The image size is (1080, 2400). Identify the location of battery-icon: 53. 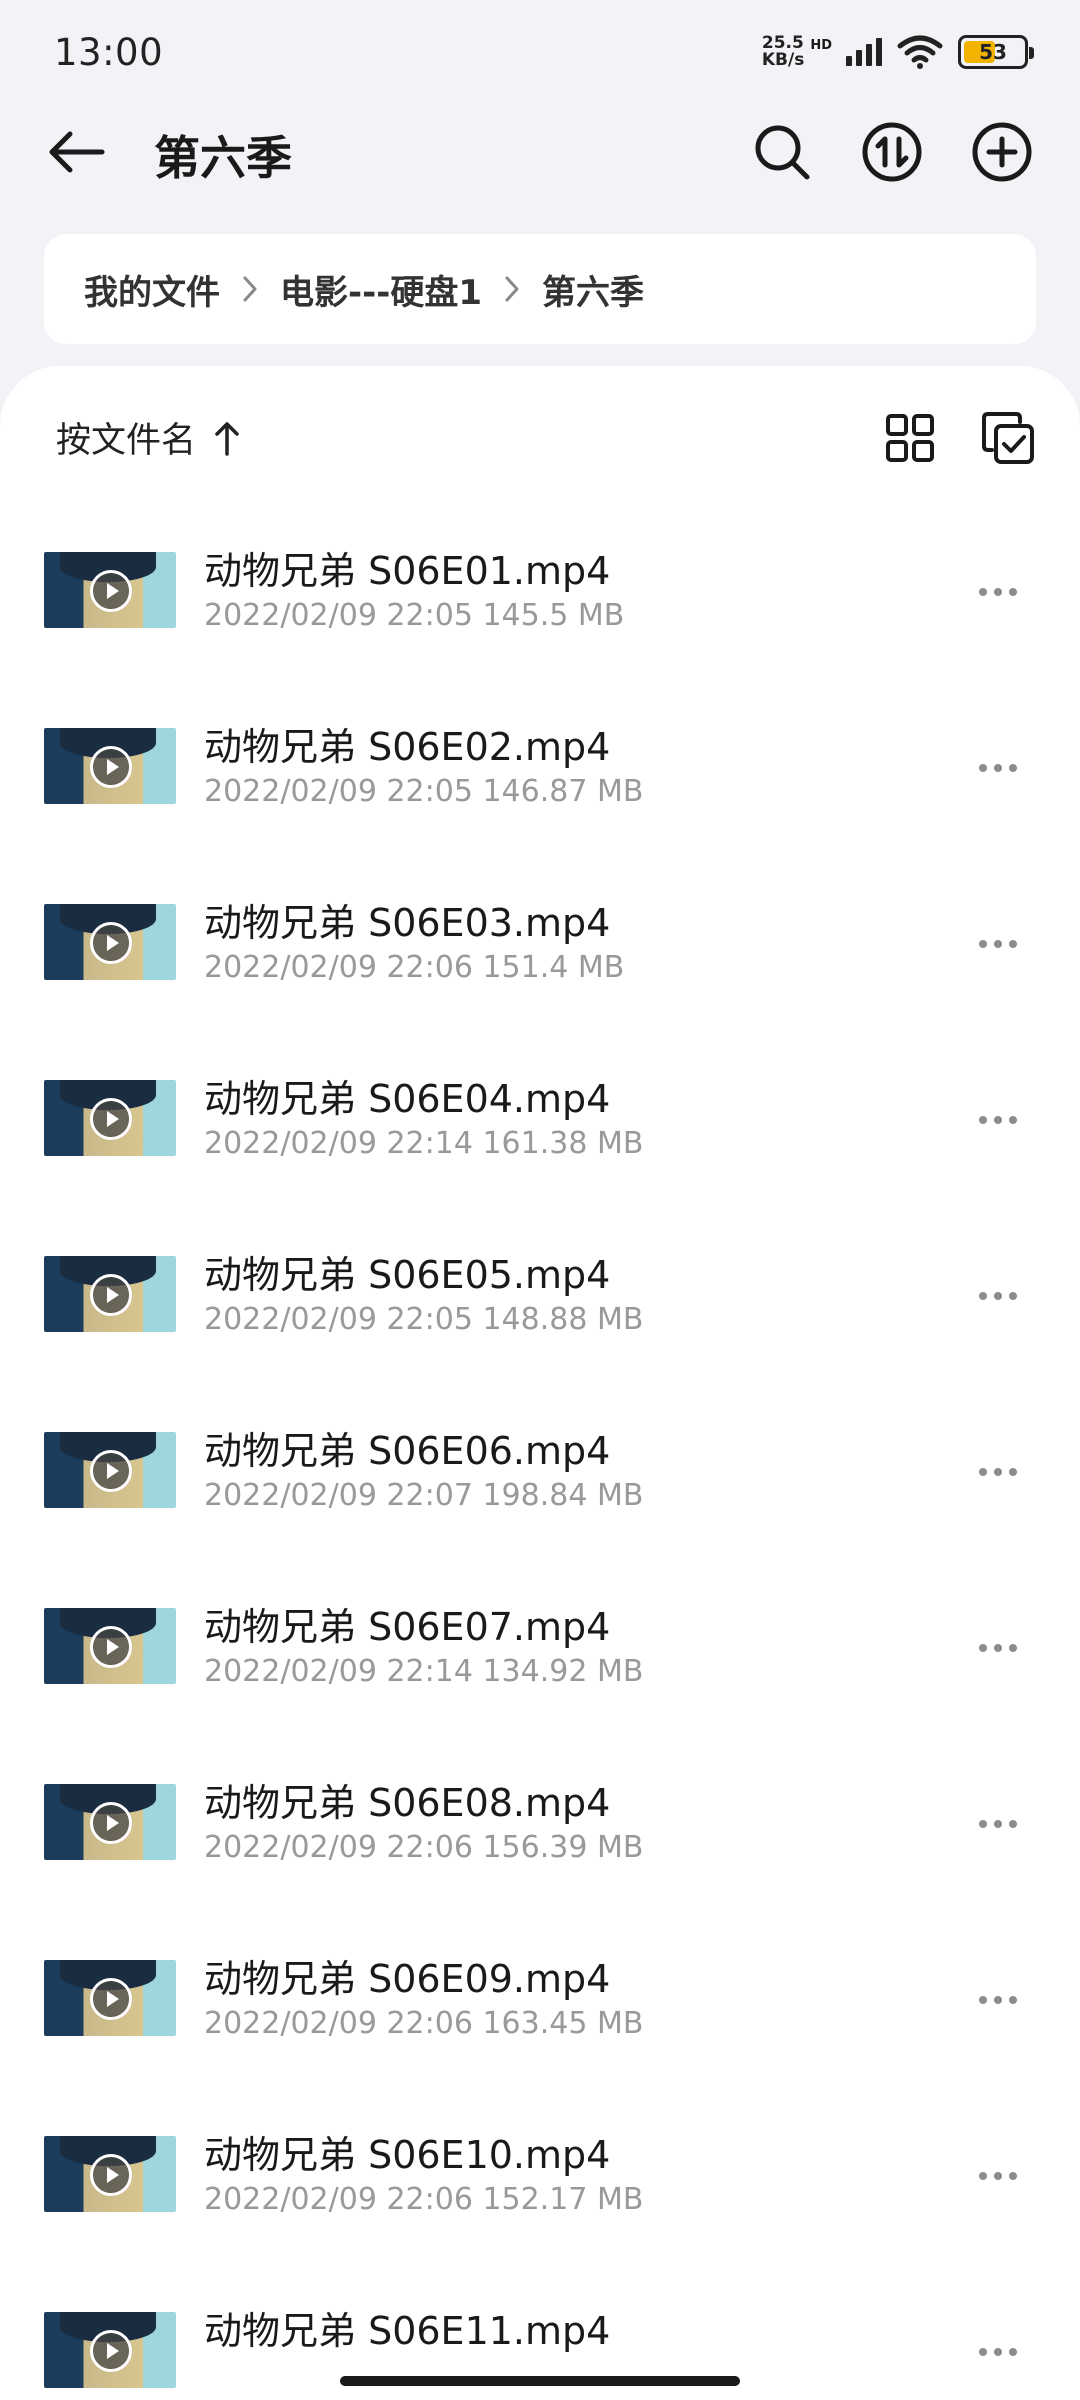
(996, 52).